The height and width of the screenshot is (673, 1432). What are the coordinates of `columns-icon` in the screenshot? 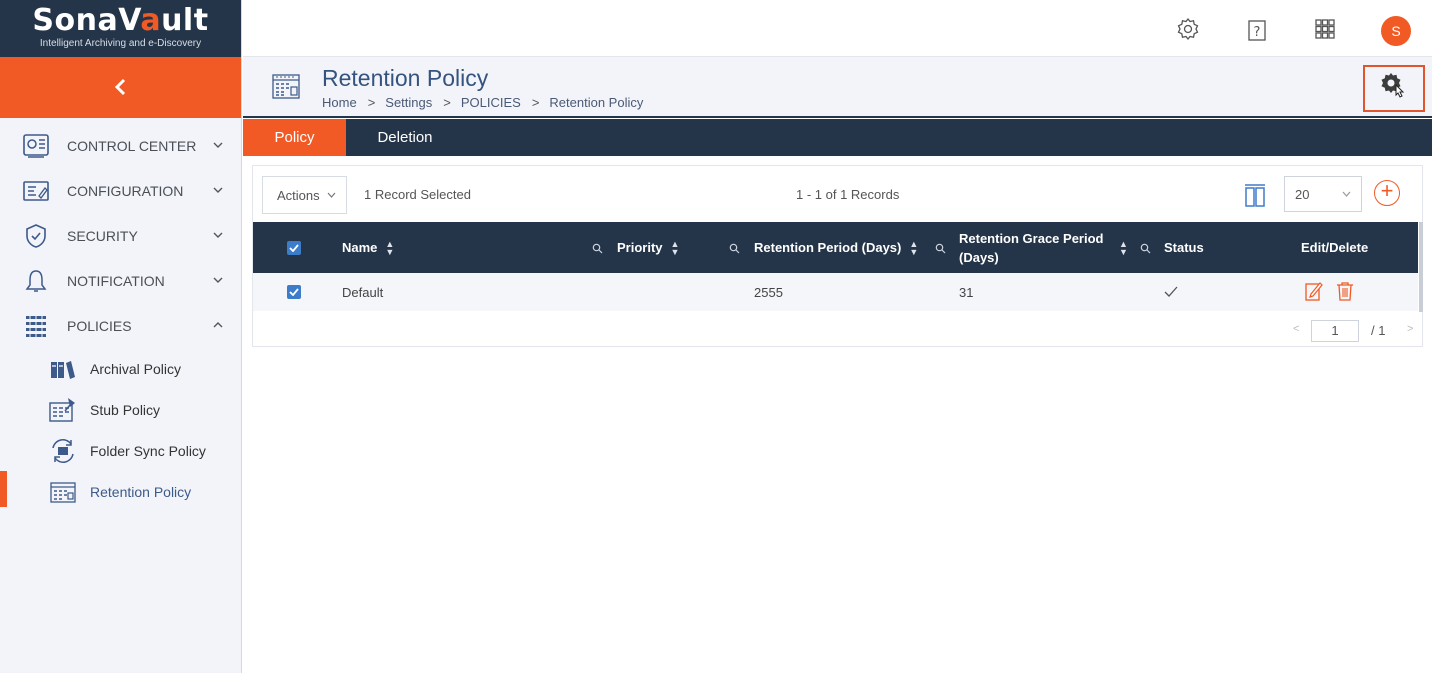 It's located at (1255, 197).